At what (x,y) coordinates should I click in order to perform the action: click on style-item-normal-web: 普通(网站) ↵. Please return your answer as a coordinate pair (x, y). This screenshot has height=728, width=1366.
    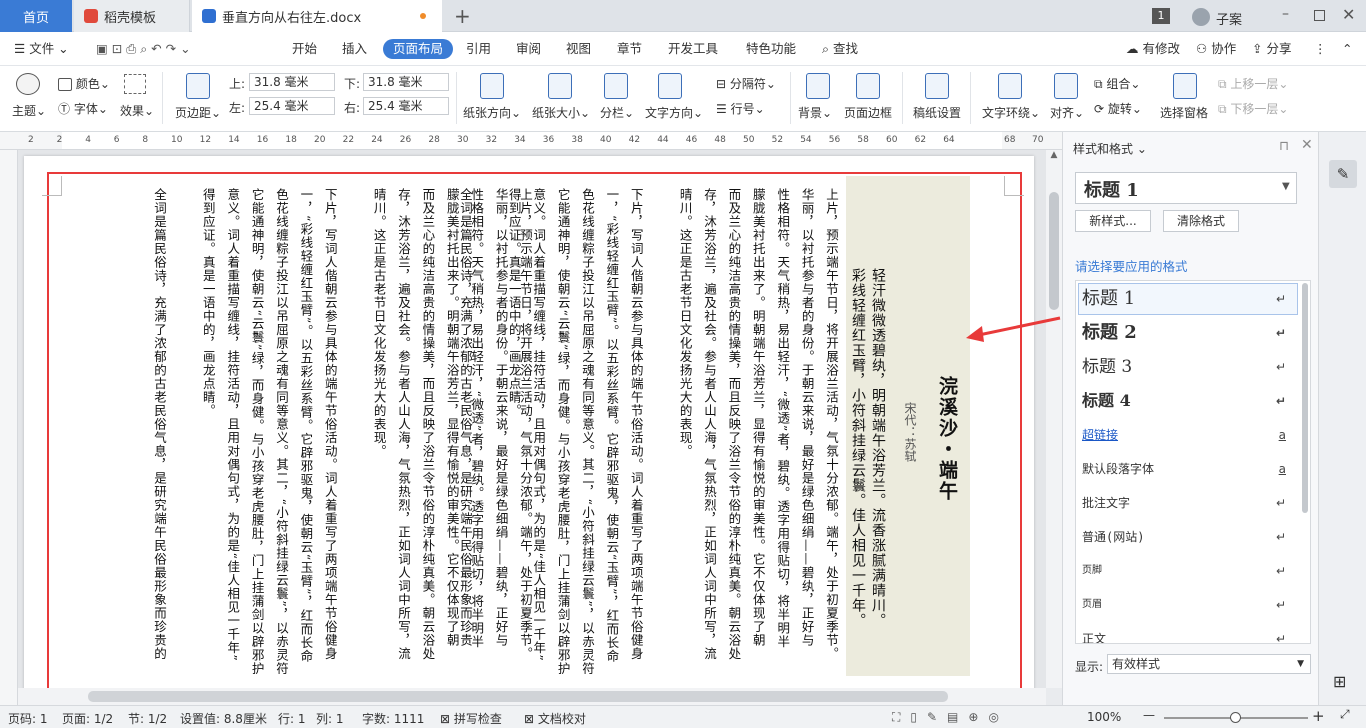
    Looking at the image, I should click on (1193, 537).